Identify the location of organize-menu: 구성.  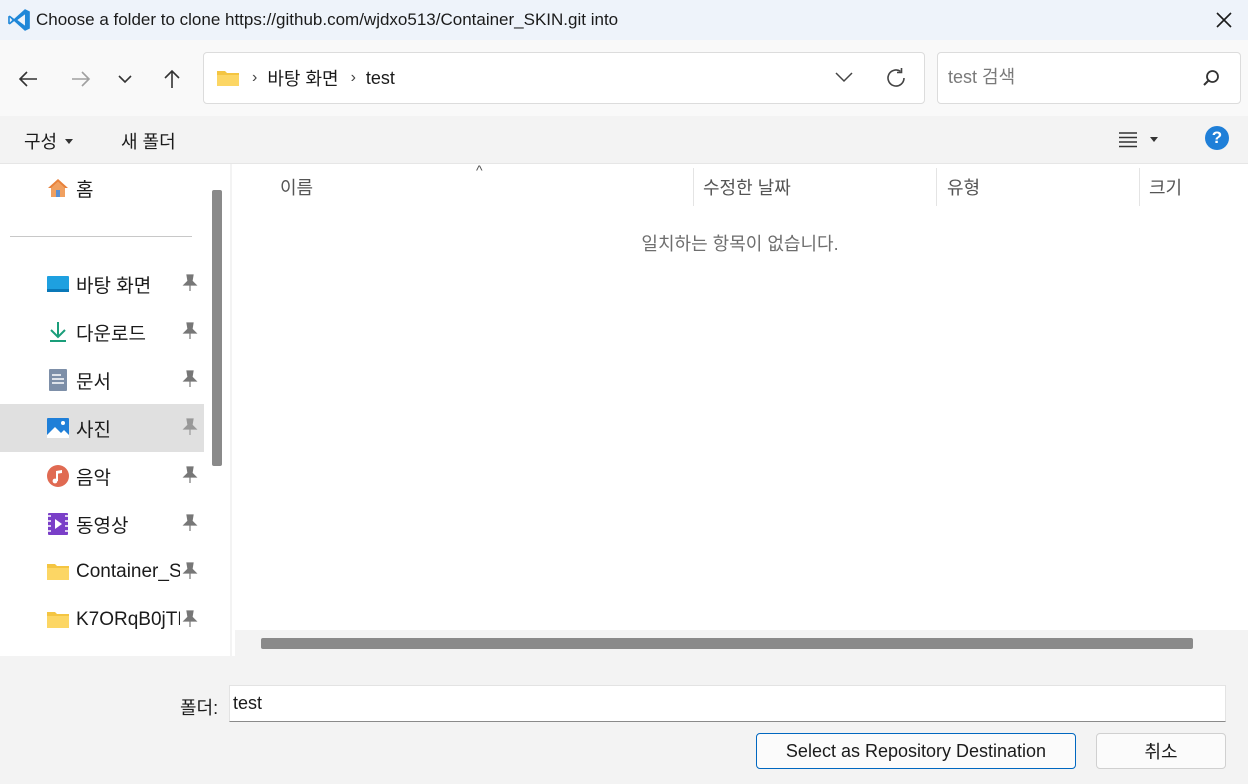
(49, 141).